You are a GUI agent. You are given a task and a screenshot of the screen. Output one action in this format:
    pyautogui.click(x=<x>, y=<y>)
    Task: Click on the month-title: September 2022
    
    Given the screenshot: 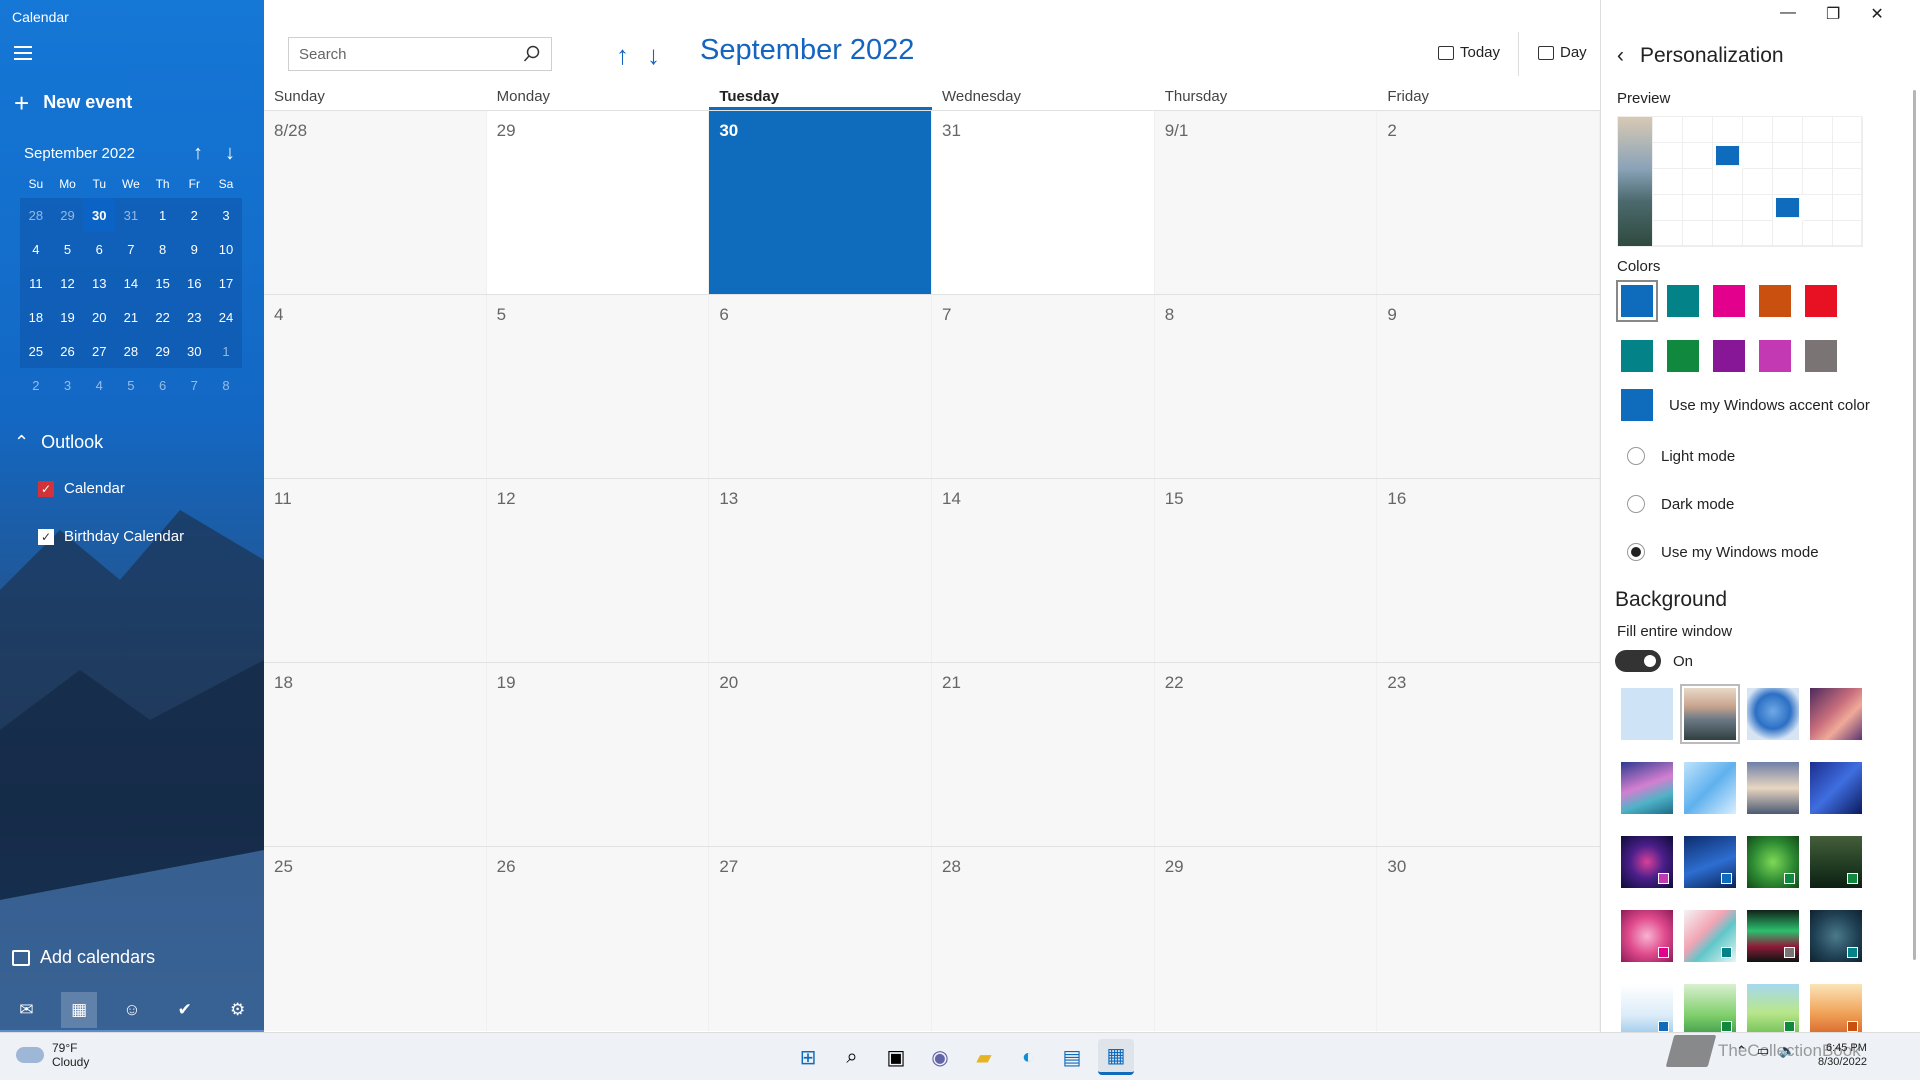 What is the action you would take?
    pyautogui.click(x=807, y=50)
    